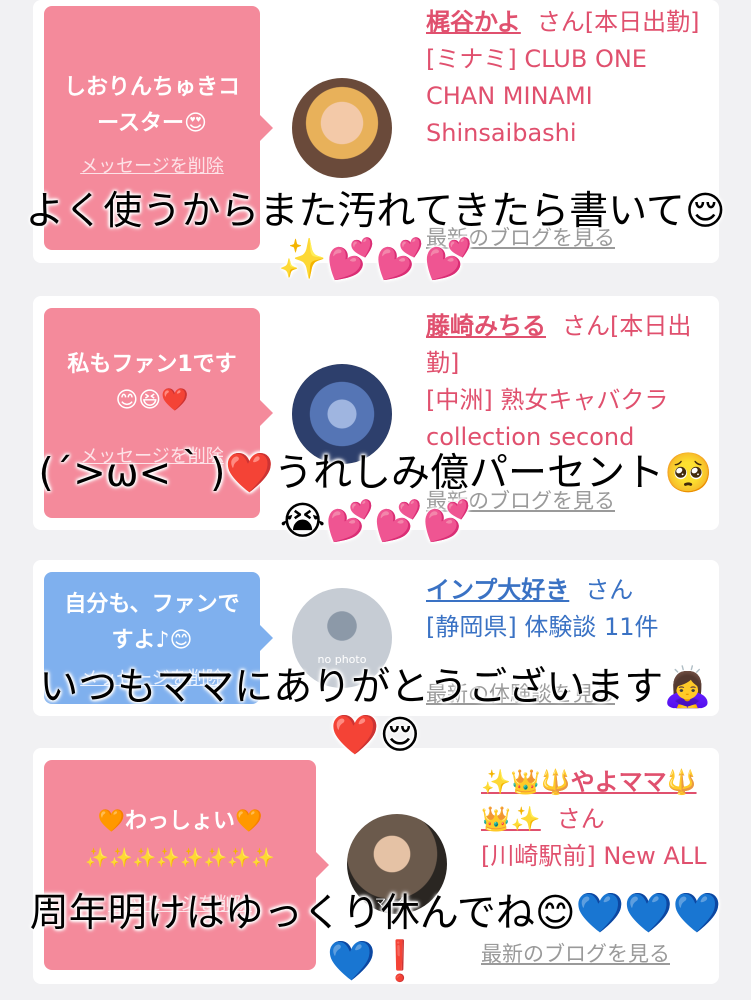 Image resolution: width=751 pixels, height=1000 pixels. Describe the element at coordinates (594, 856) in the screenshot. I see `shop-link: [川崎駅前] New ALL` at that location.